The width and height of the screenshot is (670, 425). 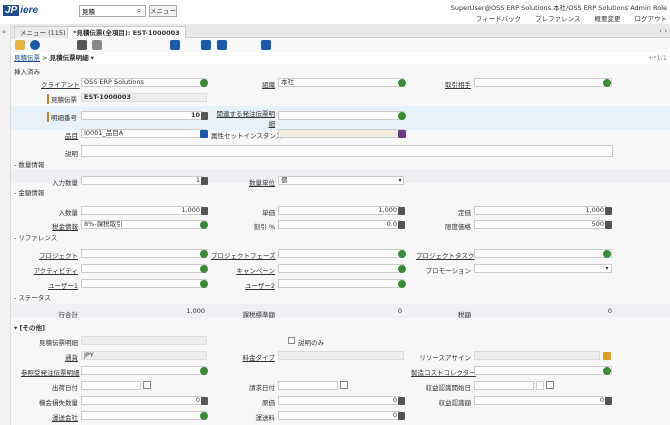 I want to click on product-icon, so click(x=204, y=134).